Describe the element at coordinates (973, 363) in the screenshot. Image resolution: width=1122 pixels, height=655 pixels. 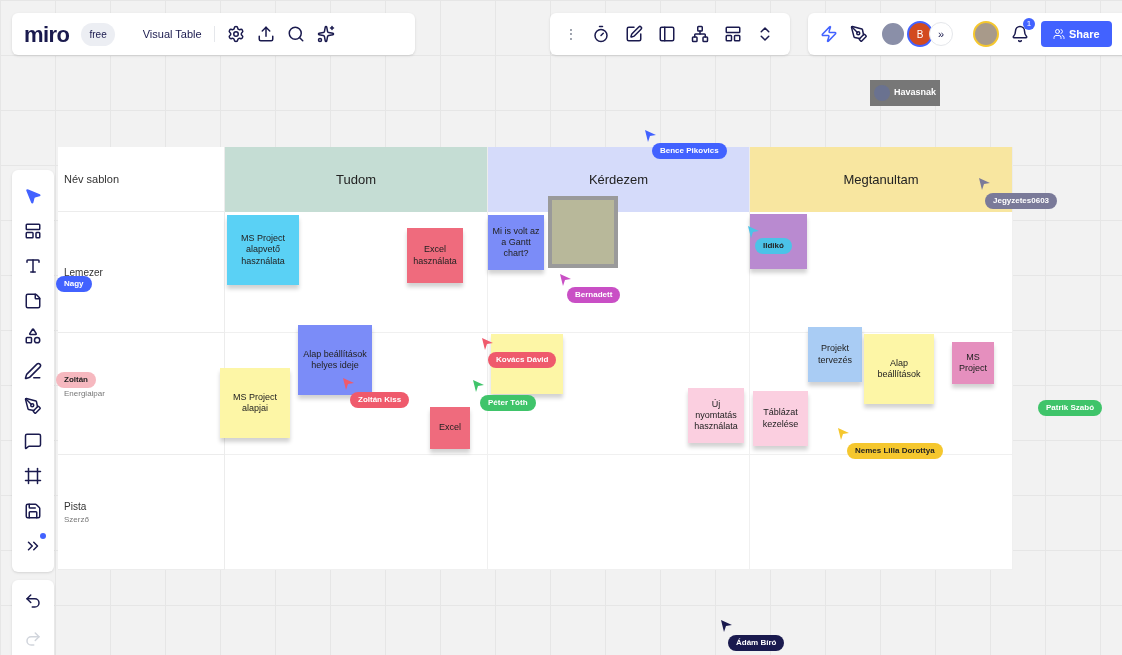
I see `sticky-note: MS Project` at that location.